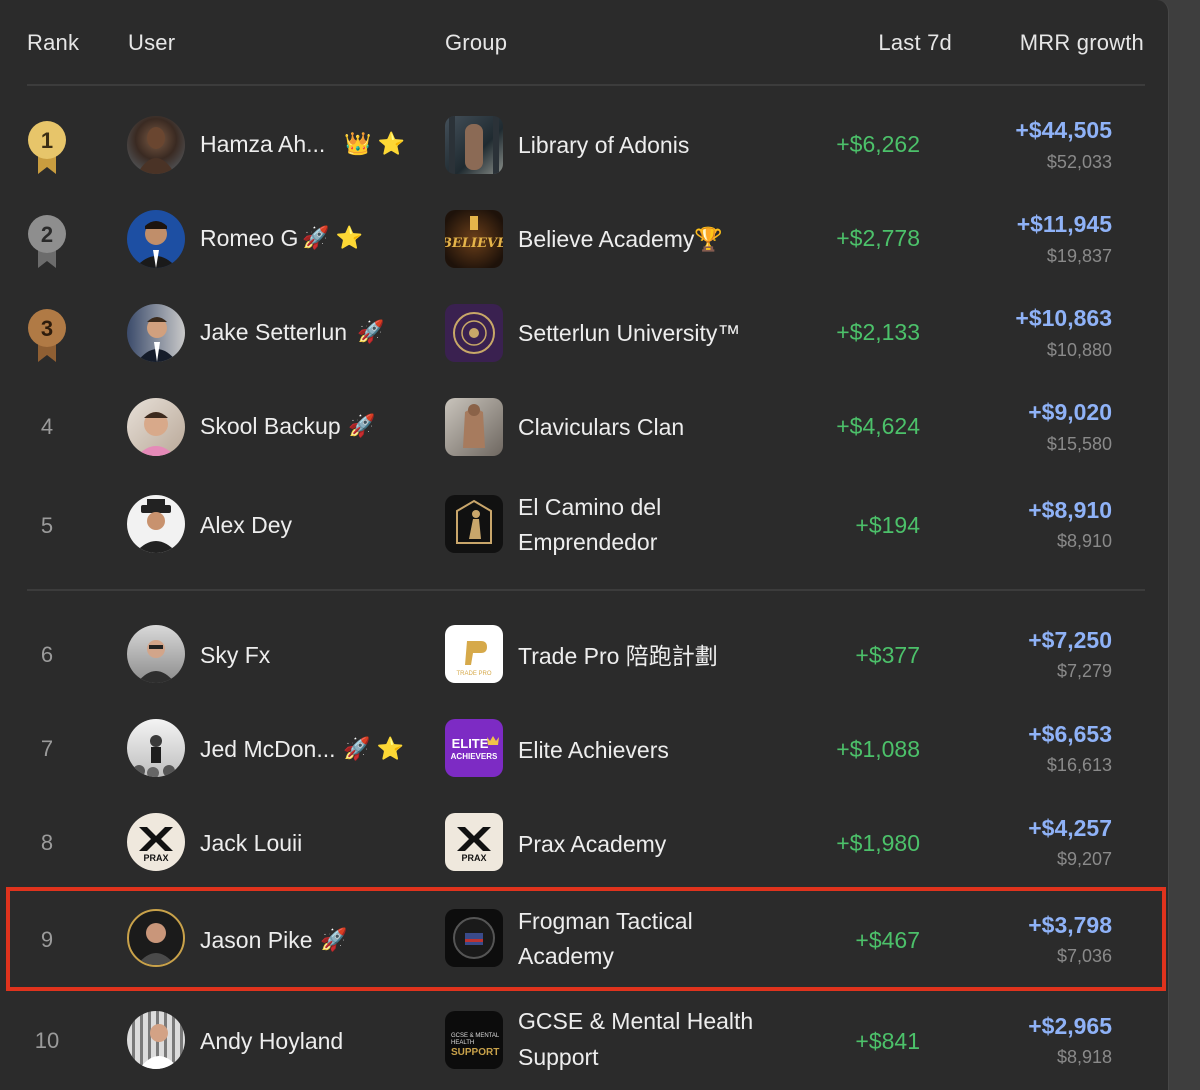  I want to click on mrr-total-value: $10,880, so click(1079, 350).